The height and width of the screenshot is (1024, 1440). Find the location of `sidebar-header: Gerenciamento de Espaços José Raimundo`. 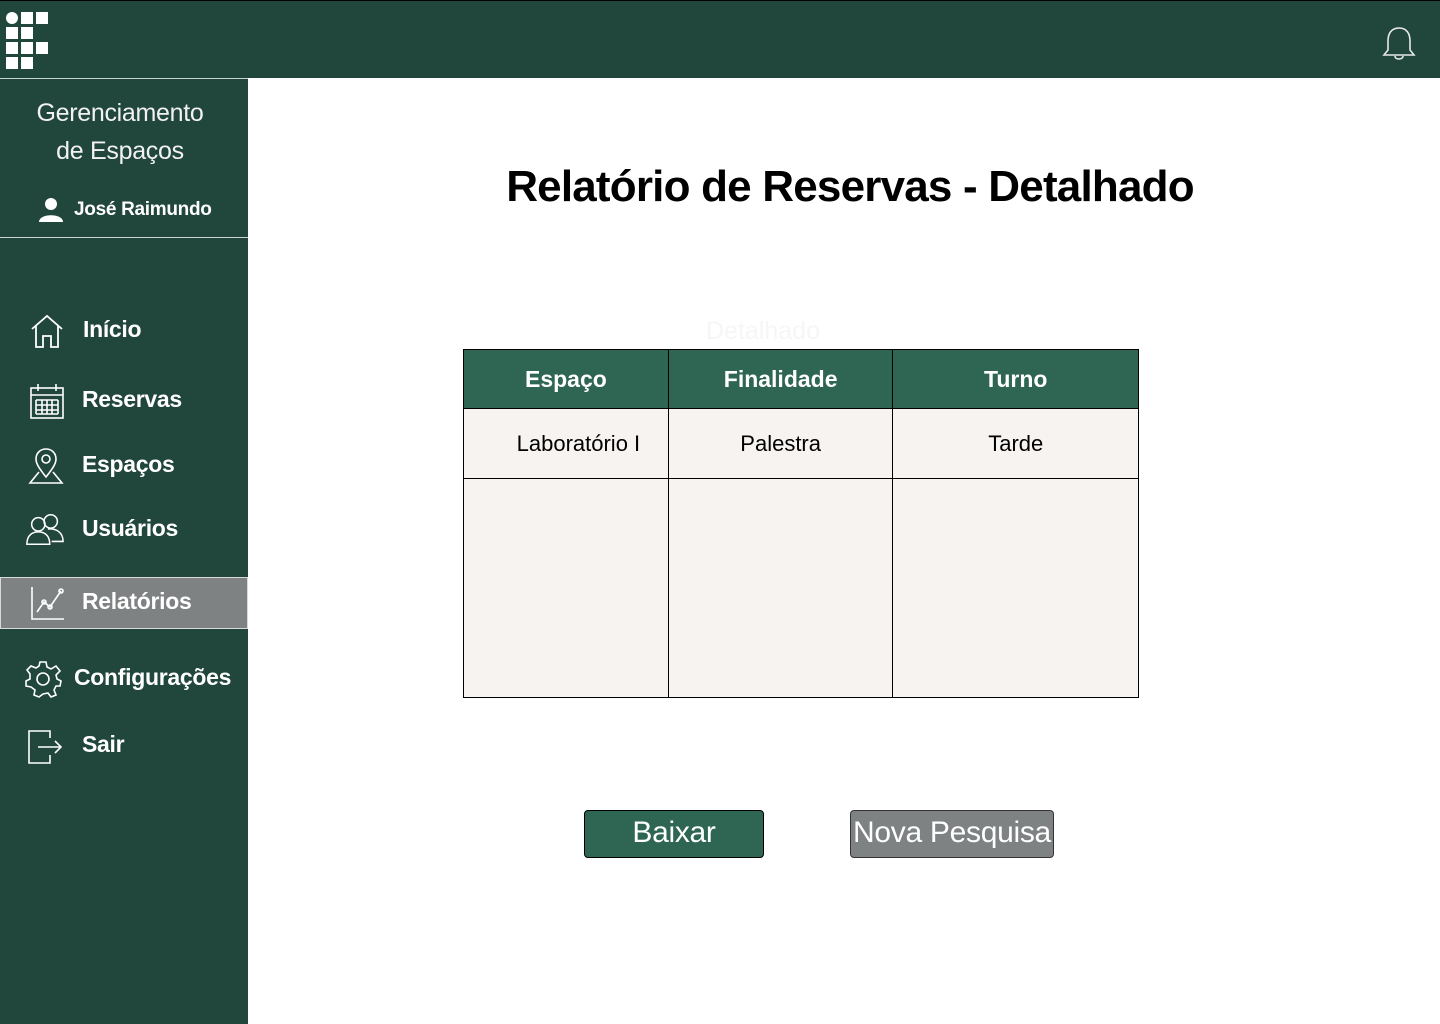

sidebar-header: Gerenciamento de Espaços José Raimundo is located at coordinates (124, 158).